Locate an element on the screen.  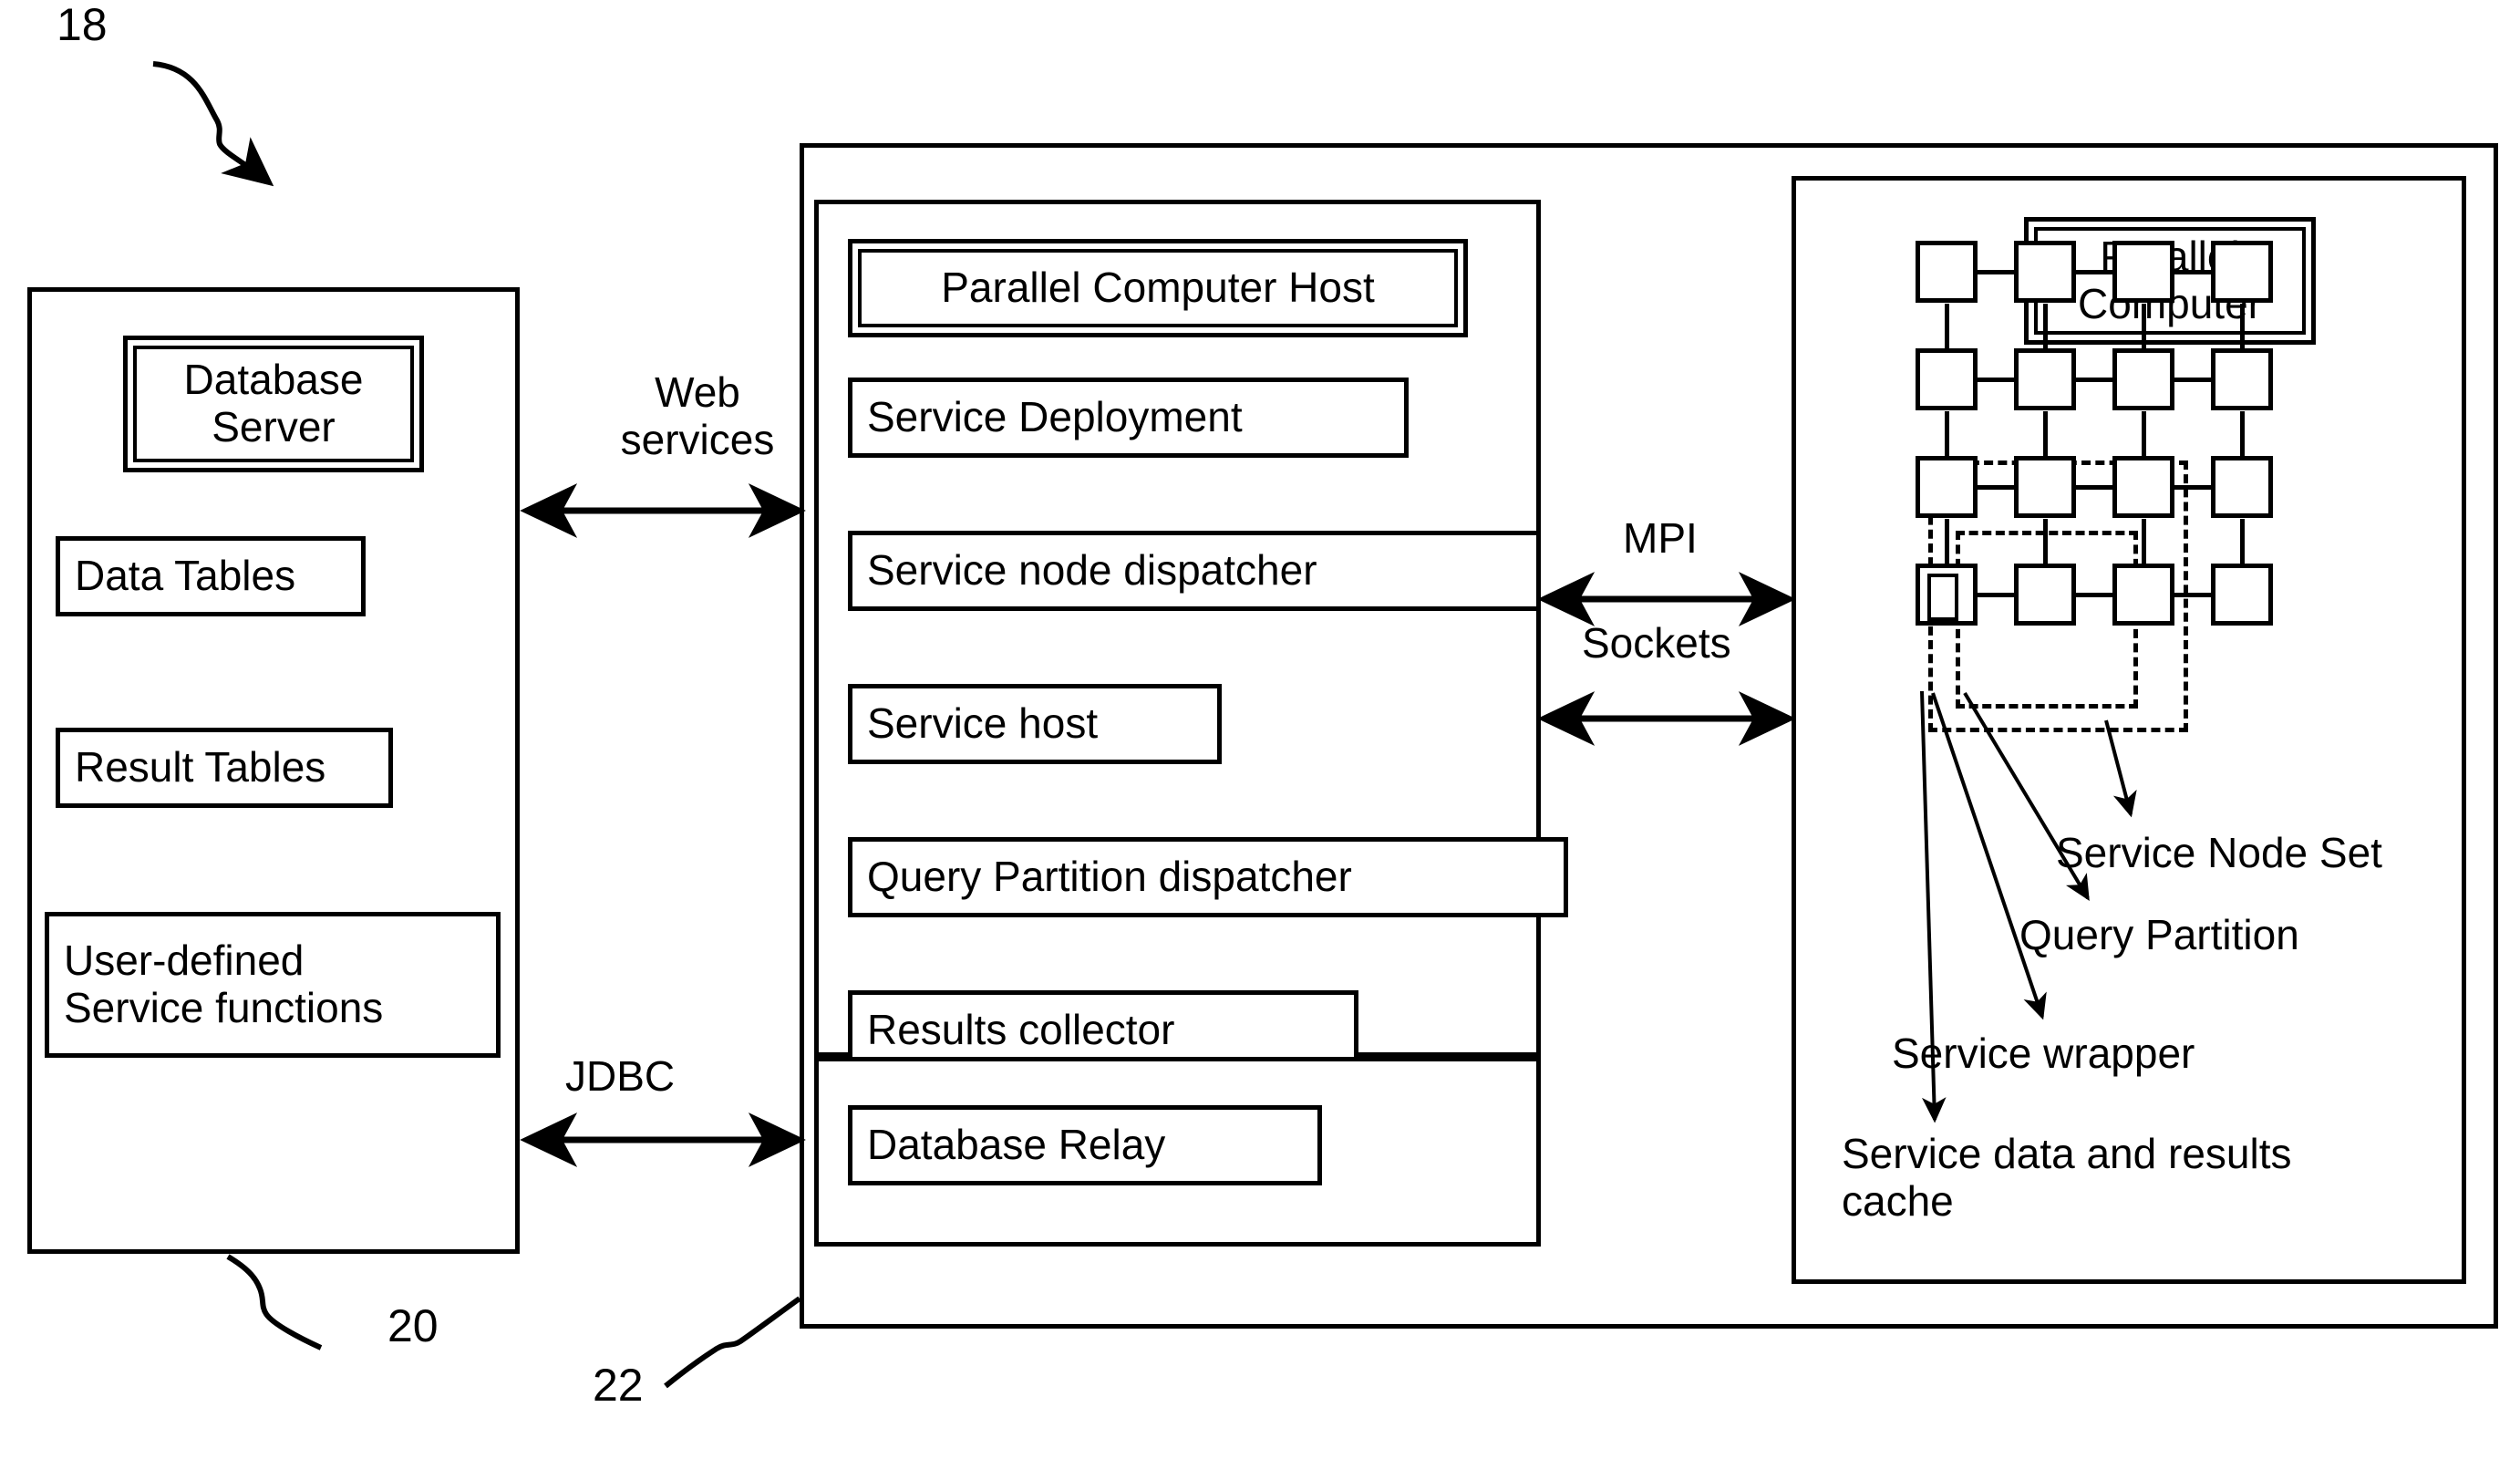
data-tables-label: Data Tables is located at coordinates (186, 576).